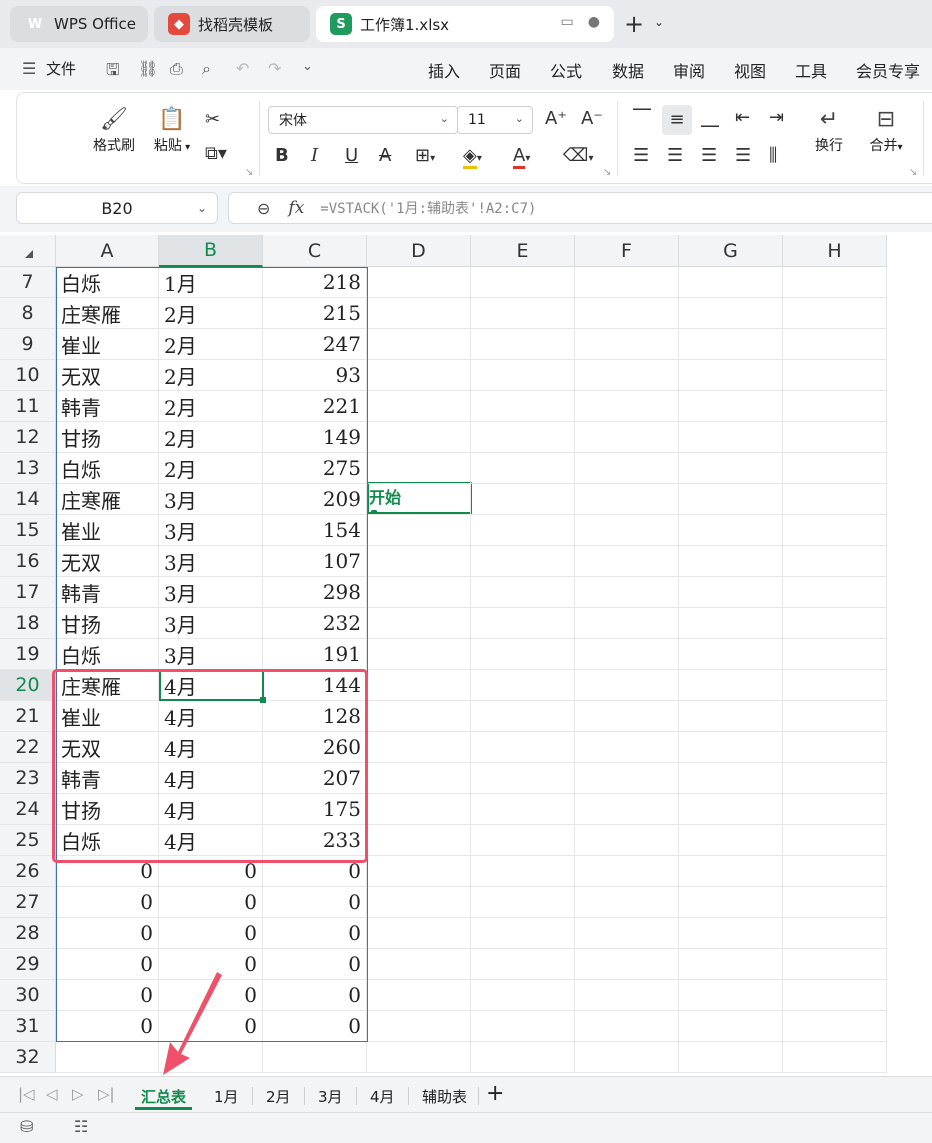  What do you see at coordinates (315, 623) in the screenshot?
I see `table-cell: 232` at bounding box center [315, 623].